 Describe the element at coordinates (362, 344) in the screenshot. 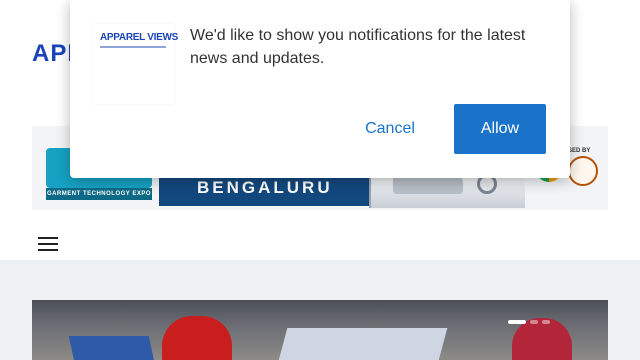

I see `hero-fabric` at that location.